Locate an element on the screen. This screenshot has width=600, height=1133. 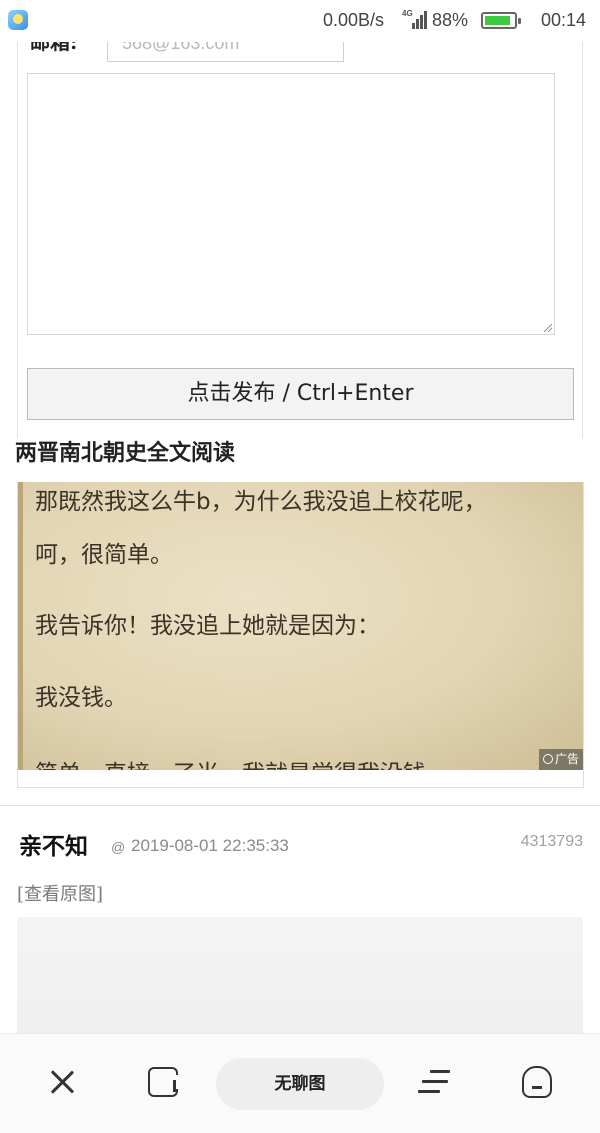
battery-icon is located at coordinates (501, 20).